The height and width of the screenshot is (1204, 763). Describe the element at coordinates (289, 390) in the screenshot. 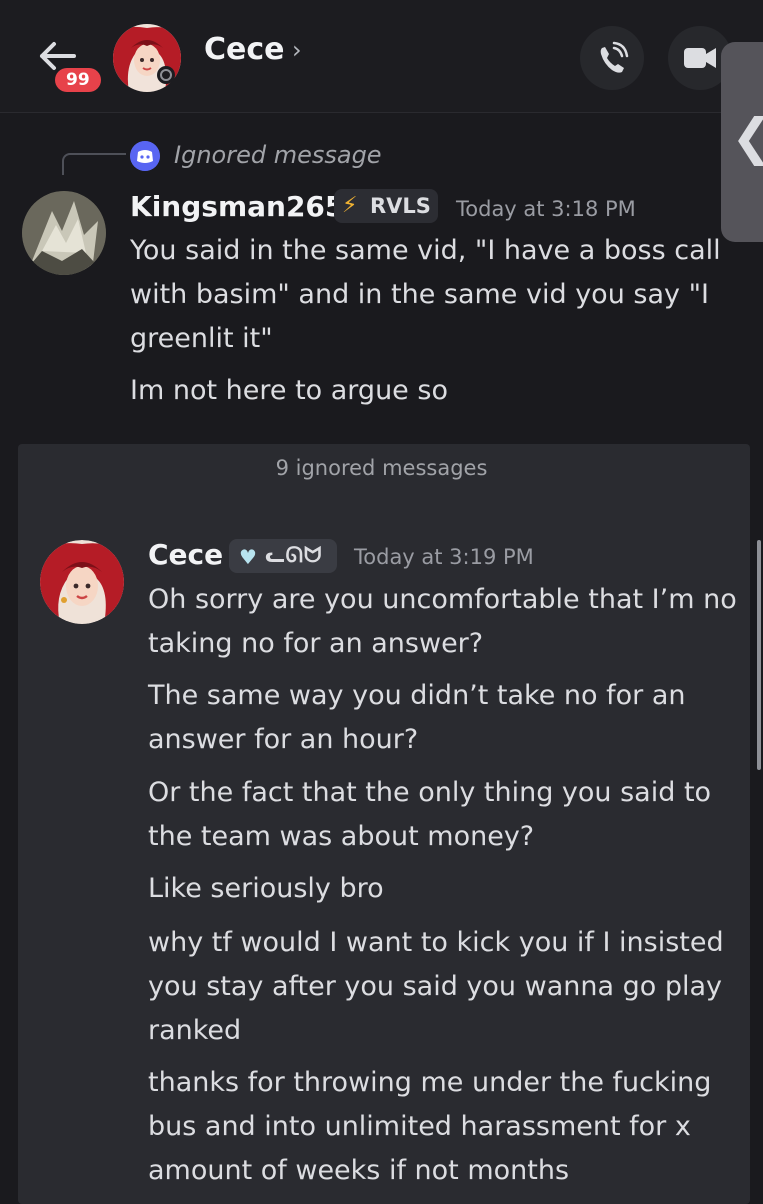

I see `message-line: Im not here to argue so` at that location.